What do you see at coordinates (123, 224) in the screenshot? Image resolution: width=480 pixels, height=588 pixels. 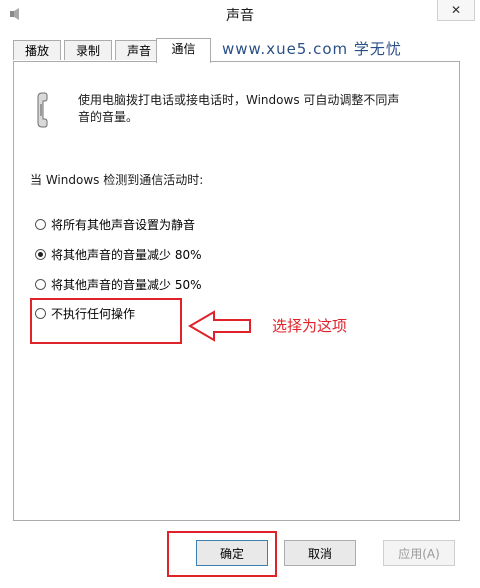 I see `option-label: 将所有其他声音设置为静音` at bounding box center [123, 224].